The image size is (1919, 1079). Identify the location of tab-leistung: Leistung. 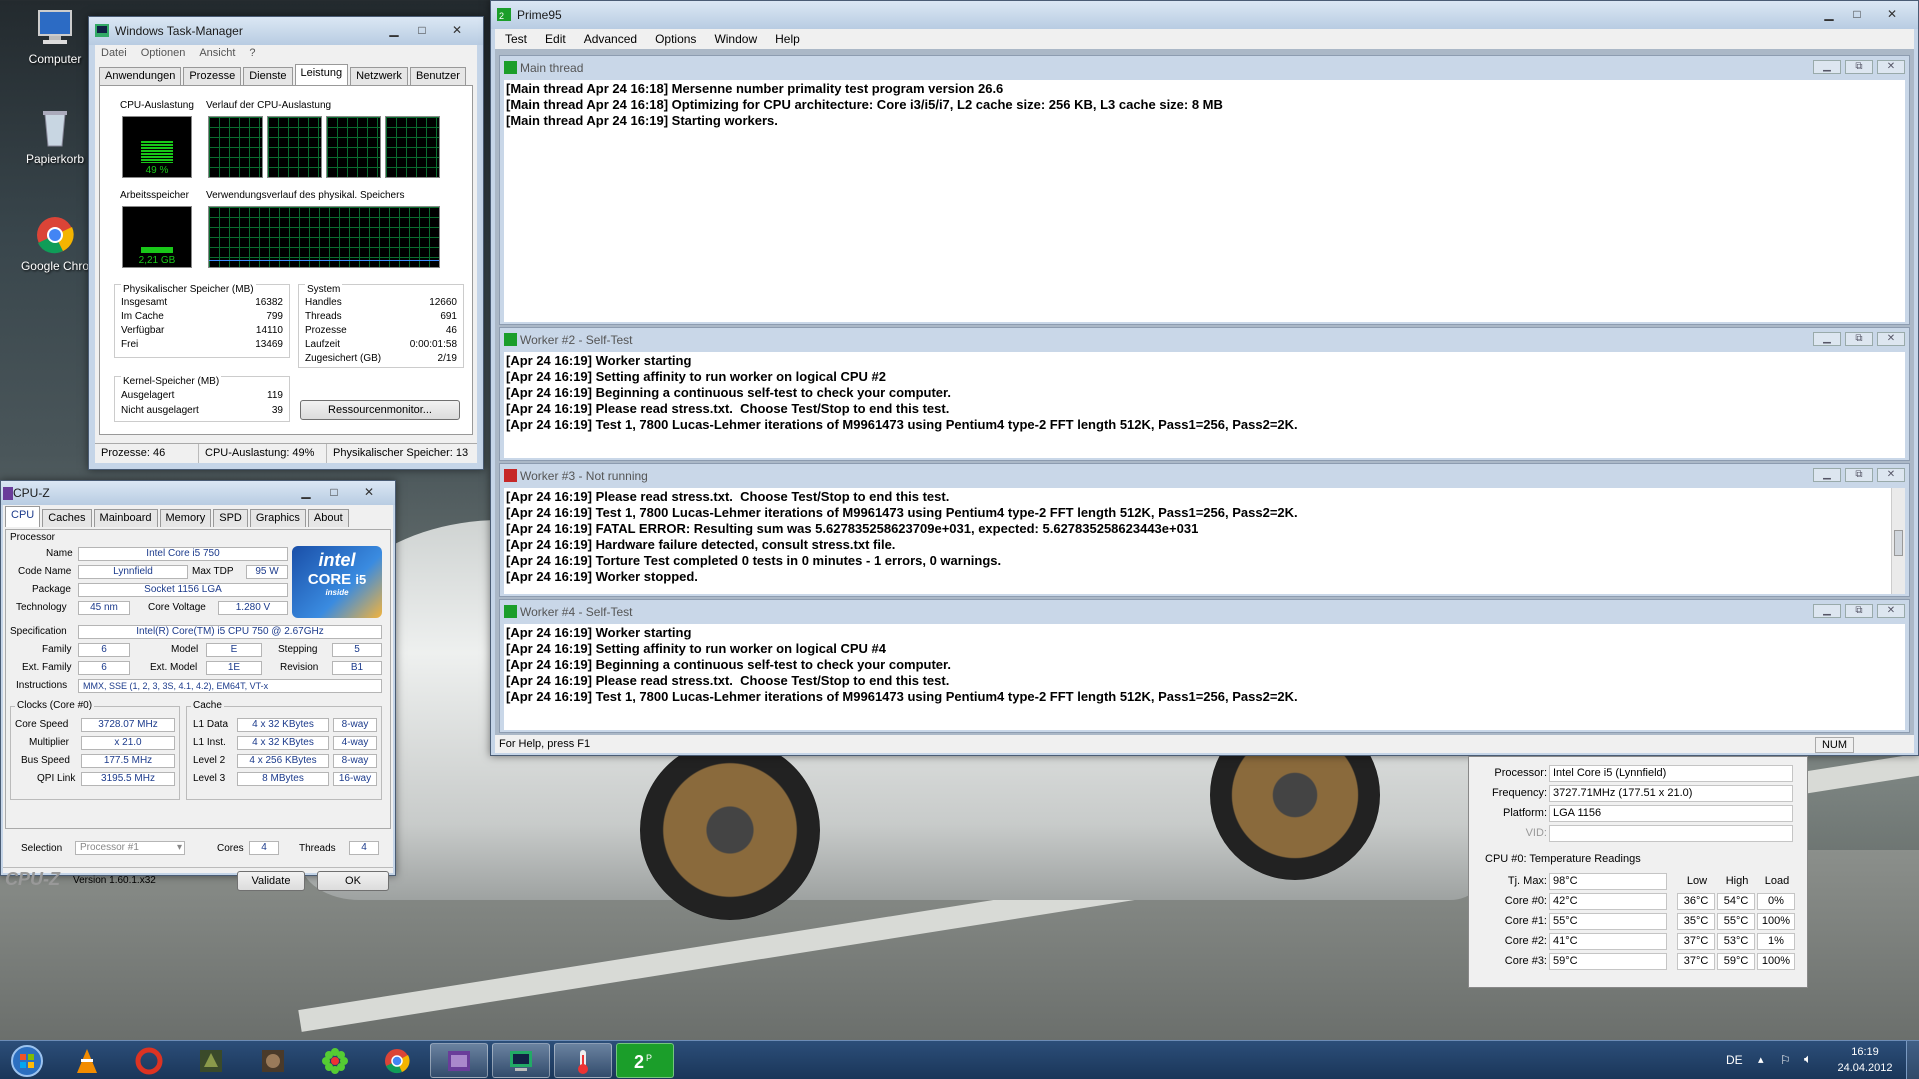
(321, 74).